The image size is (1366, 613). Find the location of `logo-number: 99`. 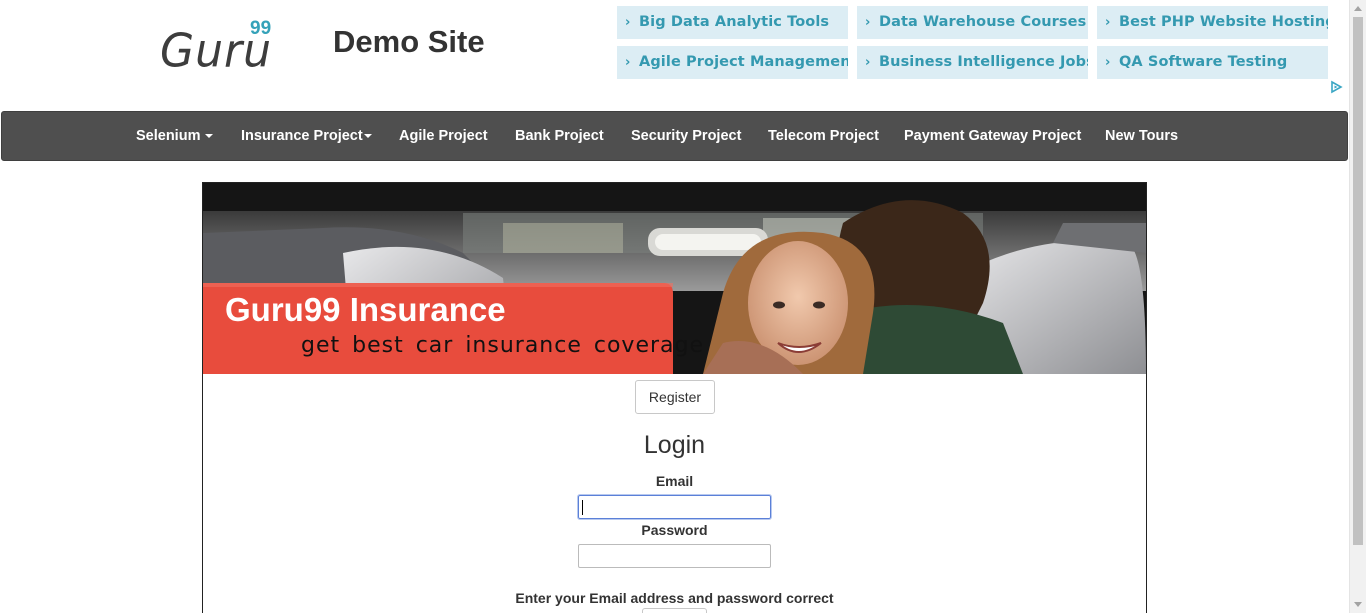

logo-number: 99 is located at coordinates (261, 28).